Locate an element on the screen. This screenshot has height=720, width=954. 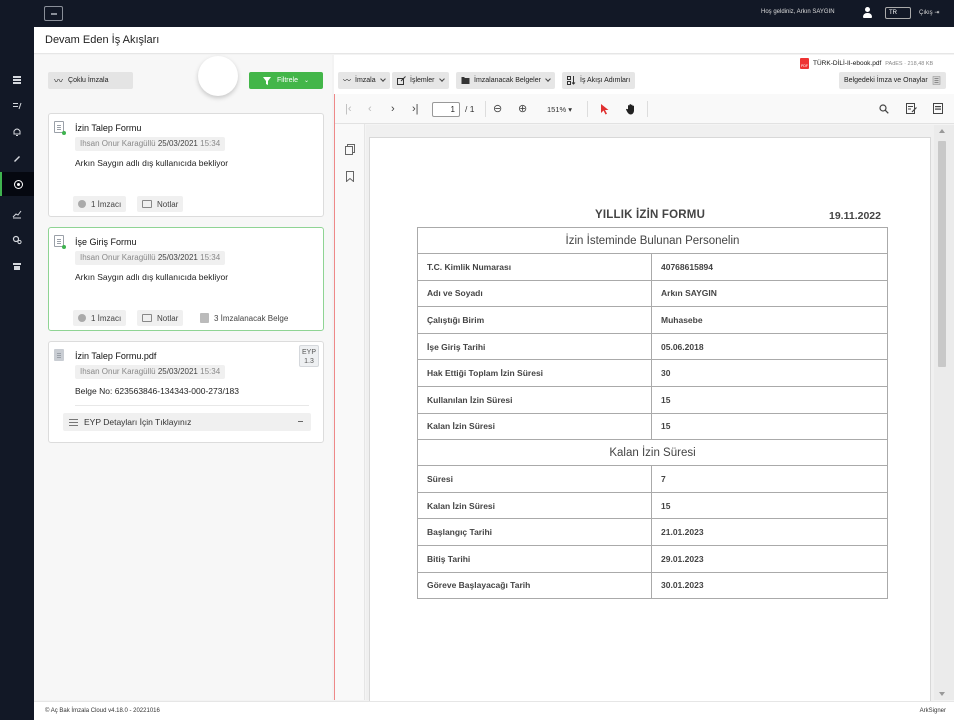
next-page-icon: › is located at coordinates (393, 109).